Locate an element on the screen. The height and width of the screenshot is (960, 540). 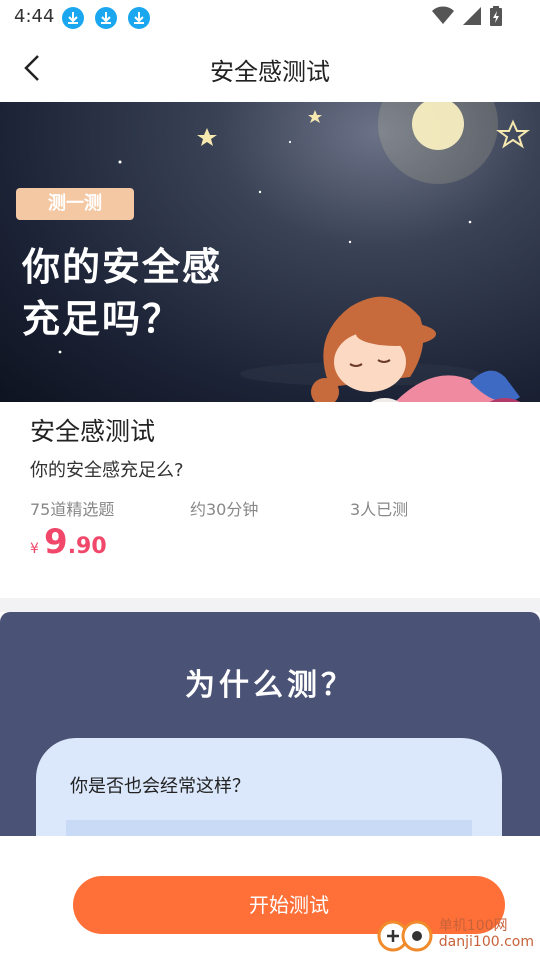
price: ¥ 9.90 is located at coordinates (68, 542).